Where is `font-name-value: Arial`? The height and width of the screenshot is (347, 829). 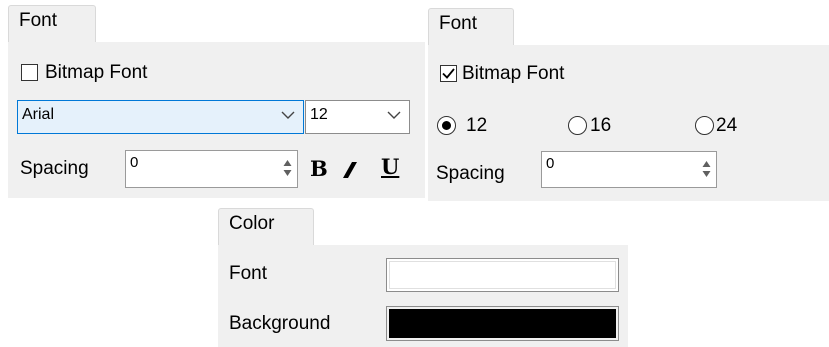 font-name-value: Arial is located at coordinates (38, 114).